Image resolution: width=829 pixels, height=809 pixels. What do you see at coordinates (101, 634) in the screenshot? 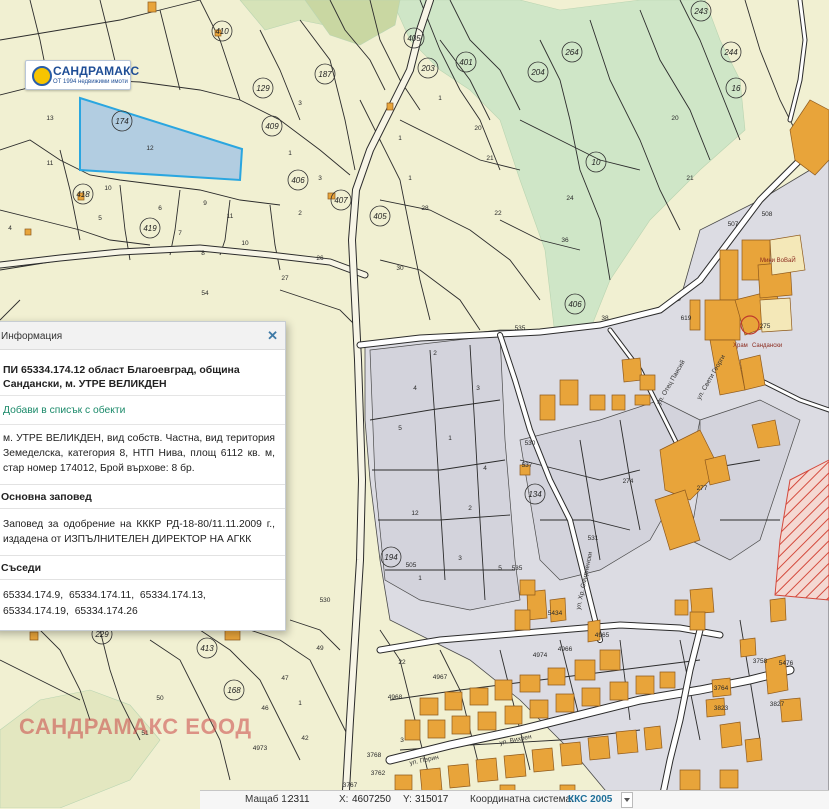
I see `svg-text: 229` at bounding box center [101, 634].